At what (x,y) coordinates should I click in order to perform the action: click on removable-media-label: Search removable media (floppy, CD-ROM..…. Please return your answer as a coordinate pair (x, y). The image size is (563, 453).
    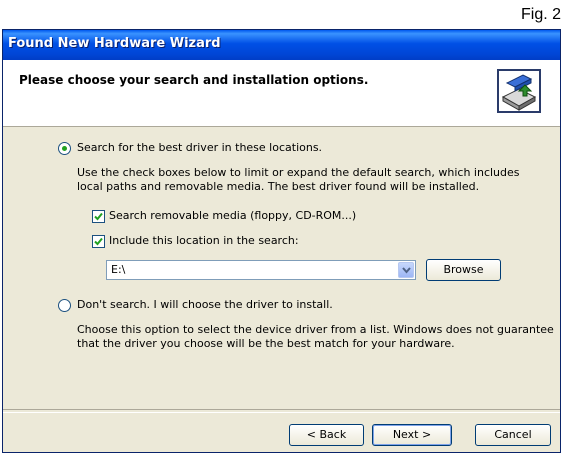
    Looking at the image, I should click on (232, 216).